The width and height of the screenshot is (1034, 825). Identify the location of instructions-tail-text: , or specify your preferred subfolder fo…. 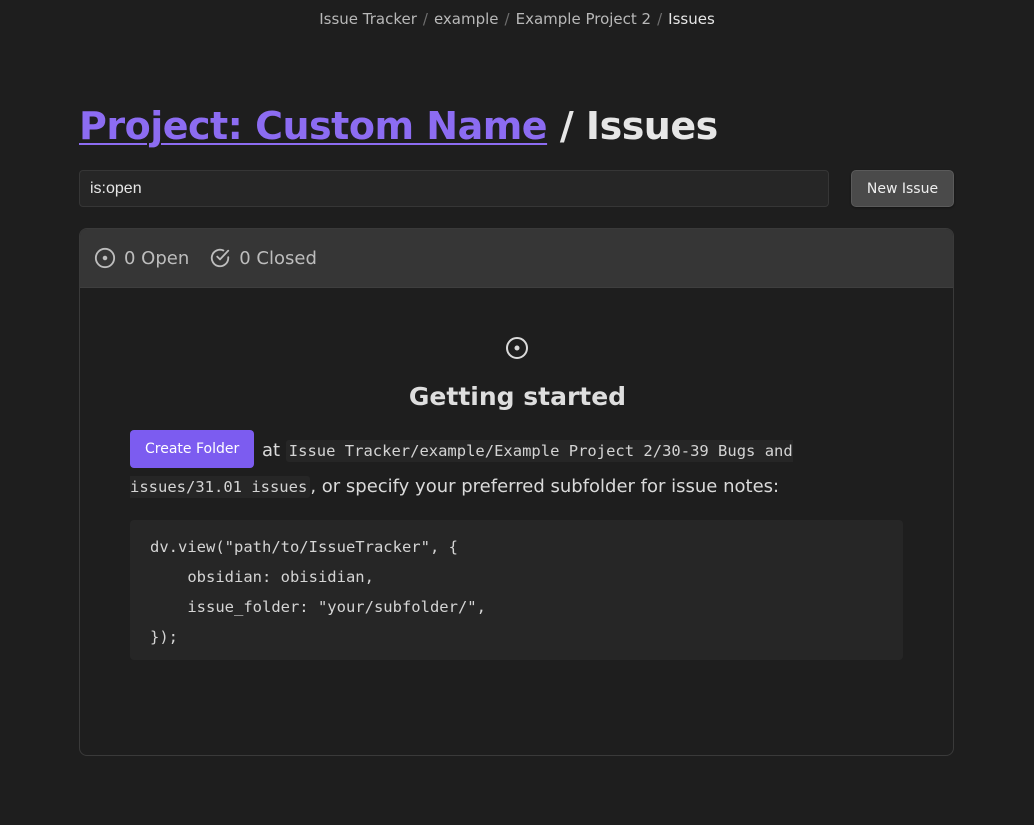
(545, 486).